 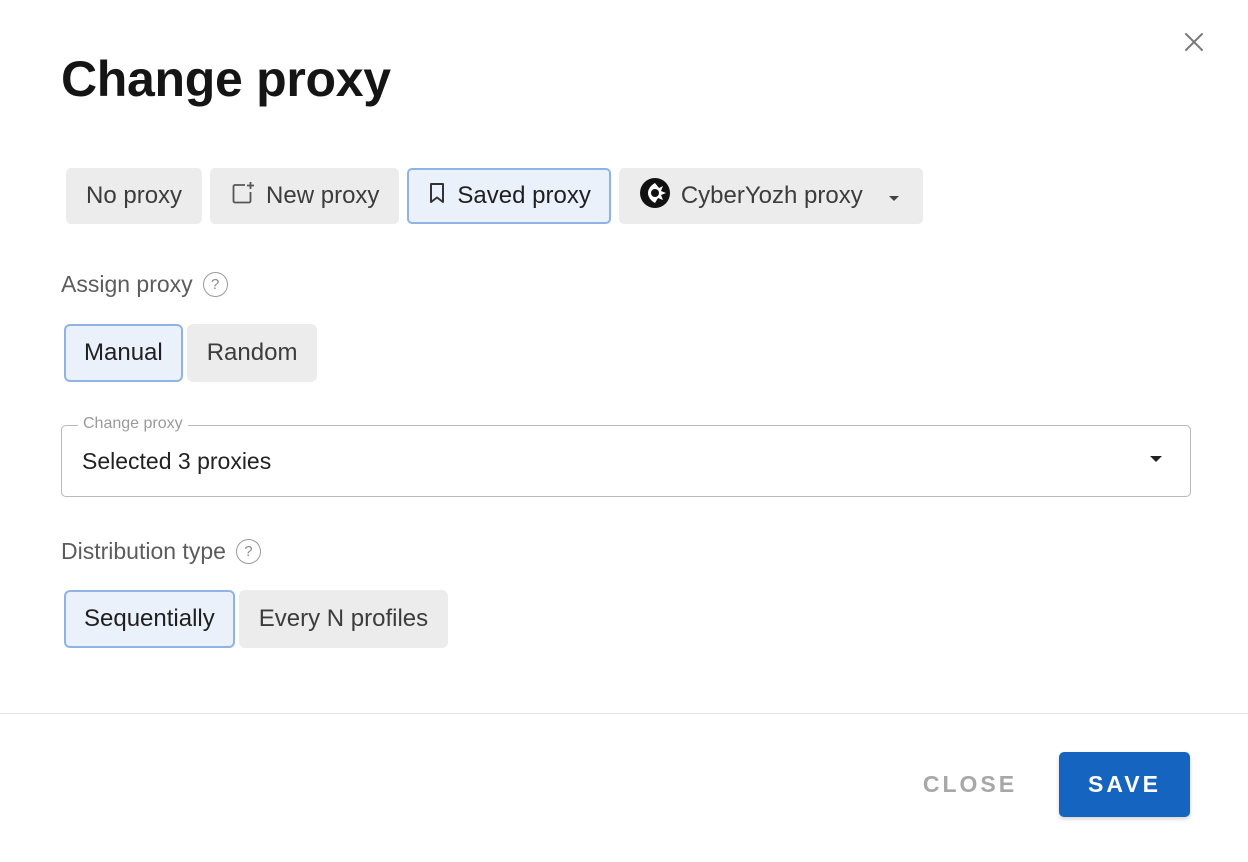 I want to click on dropdown-arrow-icon, so click(x=1156, y=459).